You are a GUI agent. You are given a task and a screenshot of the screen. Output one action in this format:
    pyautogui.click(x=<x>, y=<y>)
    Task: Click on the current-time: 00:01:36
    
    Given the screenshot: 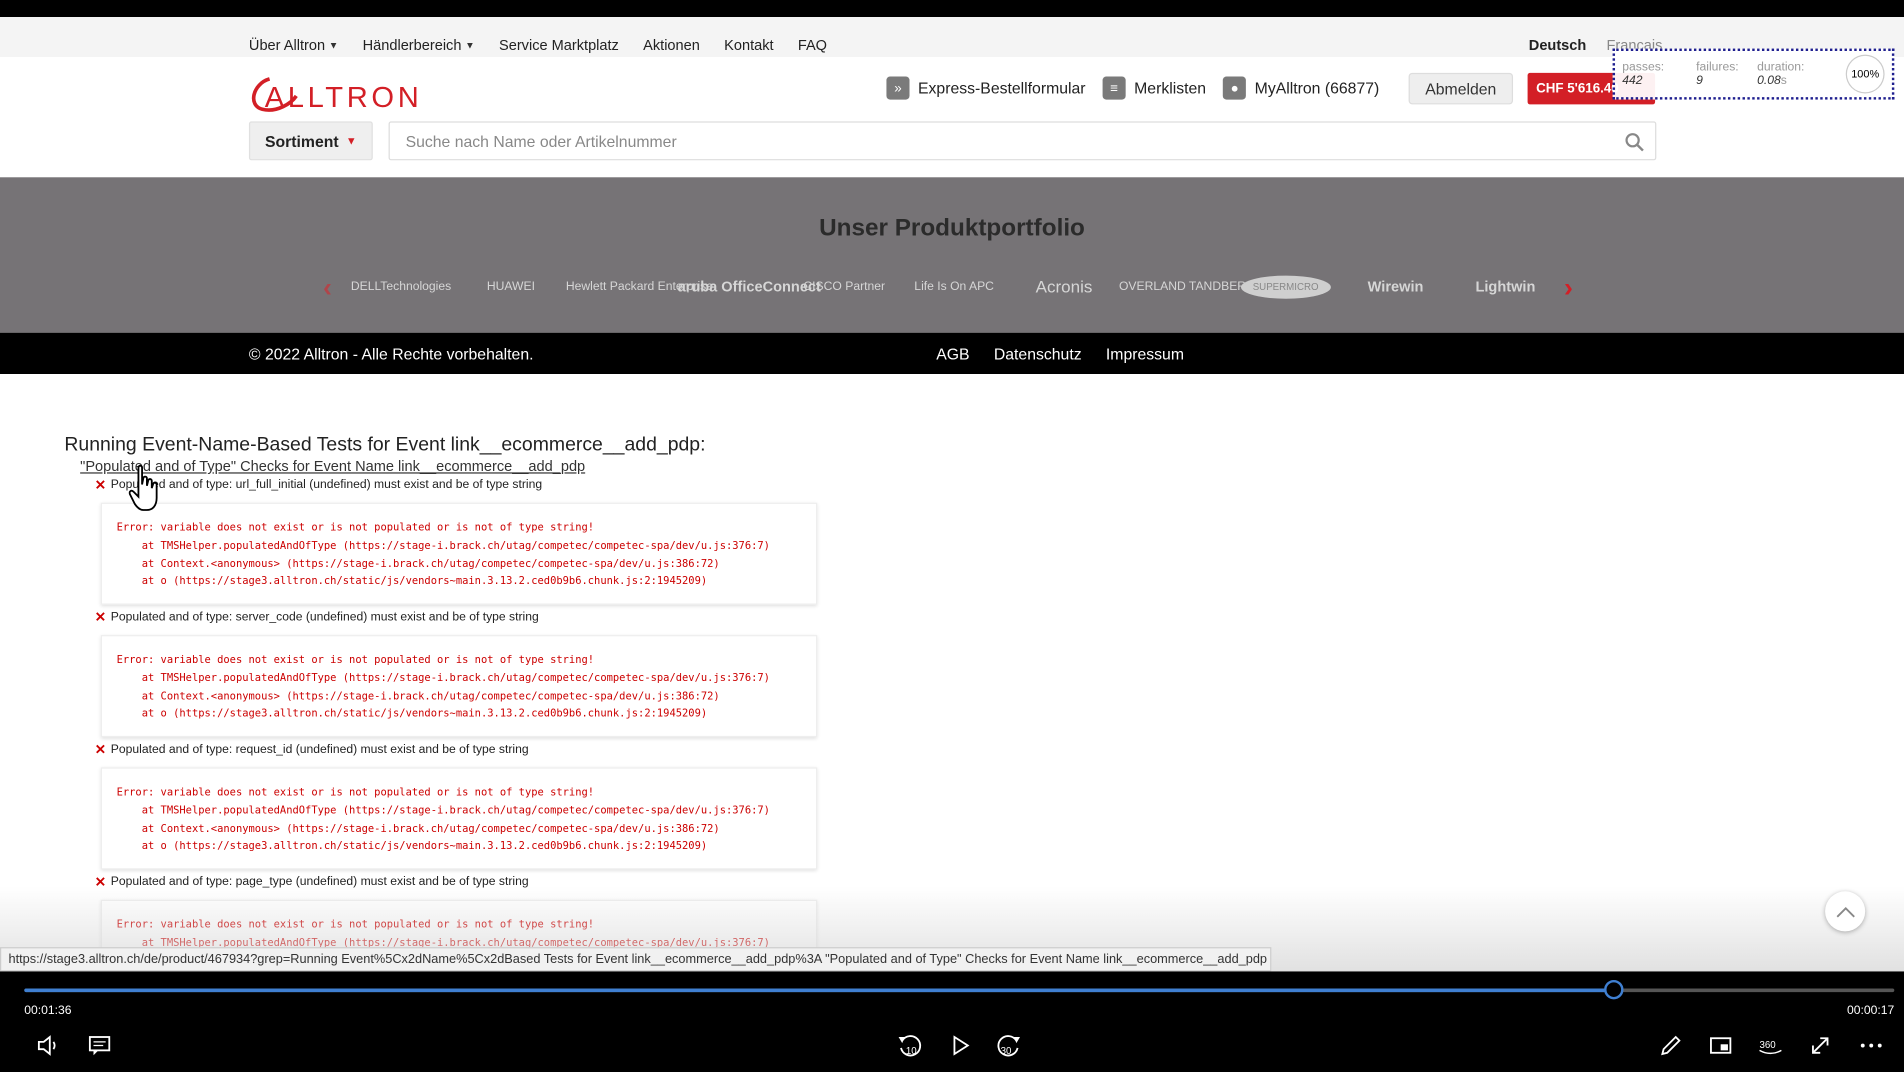 What is the action you would take?
    pyautogui.click(x=48, y=1011)
    